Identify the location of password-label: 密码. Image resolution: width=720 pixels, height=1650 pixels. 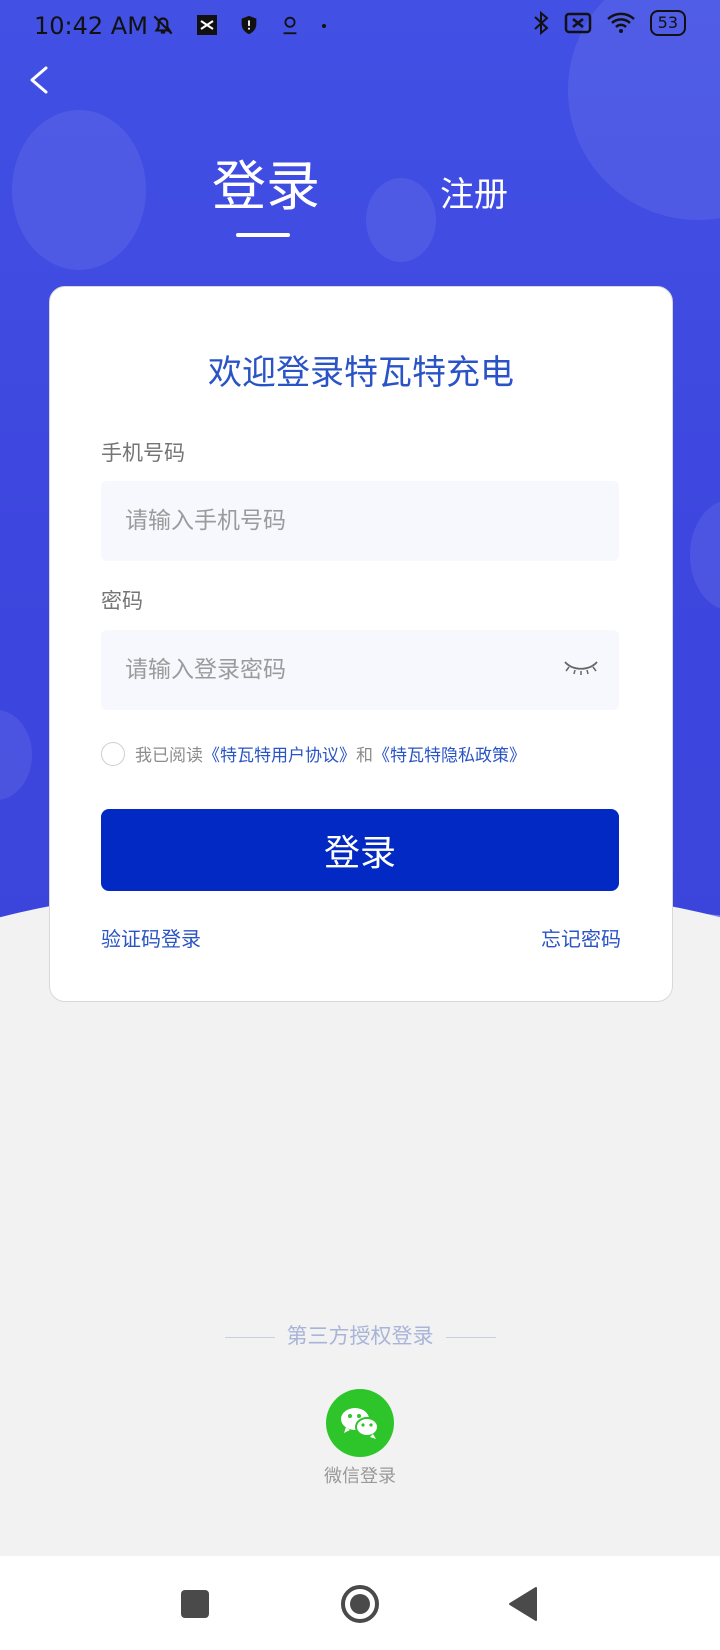
(122, 601).